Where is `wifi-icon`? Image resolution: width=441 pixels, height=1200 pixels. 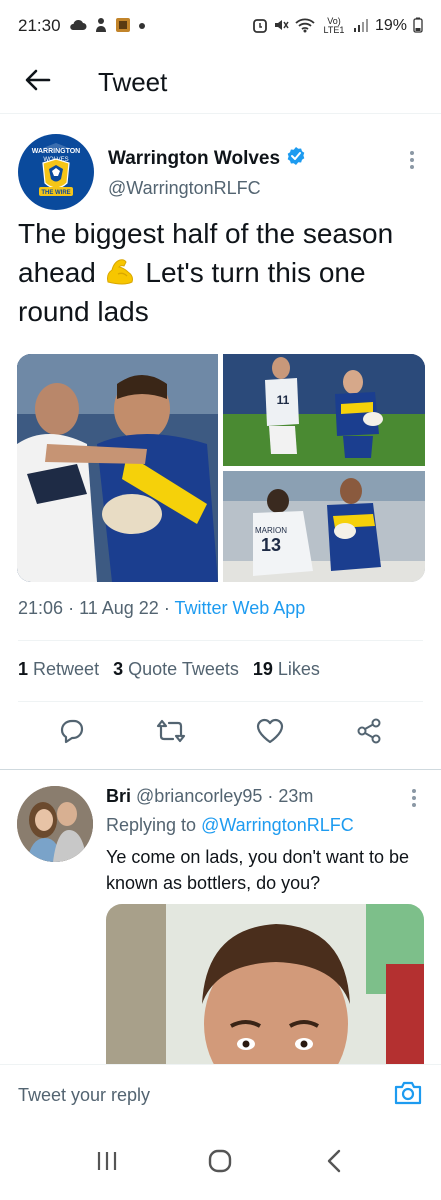
wifi-icon is located at coordinates (305, 26).